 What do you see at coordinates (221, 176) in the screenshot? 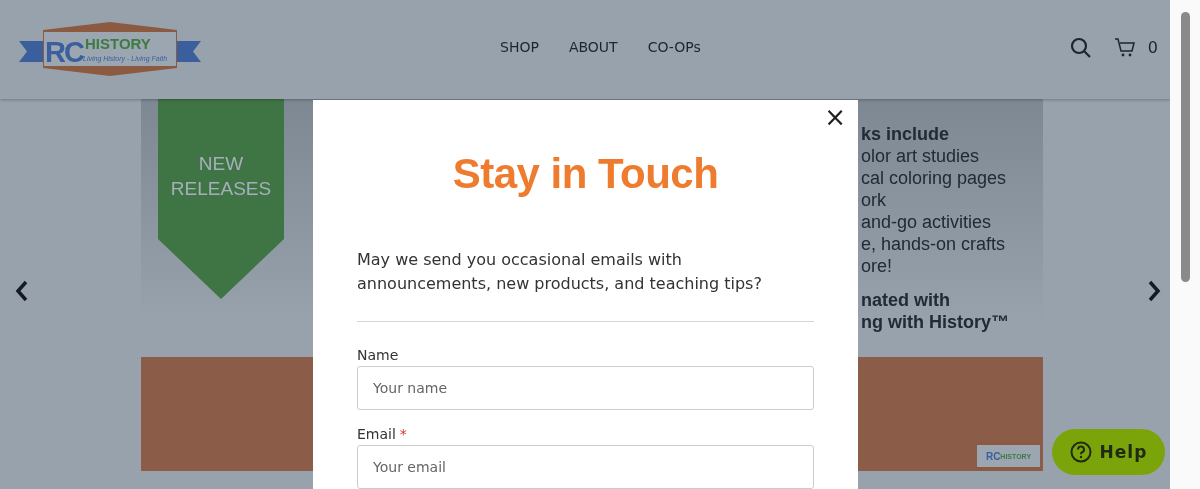
I see `ribbon-text: NEW RELEASES` at bounding box center [221, 176].